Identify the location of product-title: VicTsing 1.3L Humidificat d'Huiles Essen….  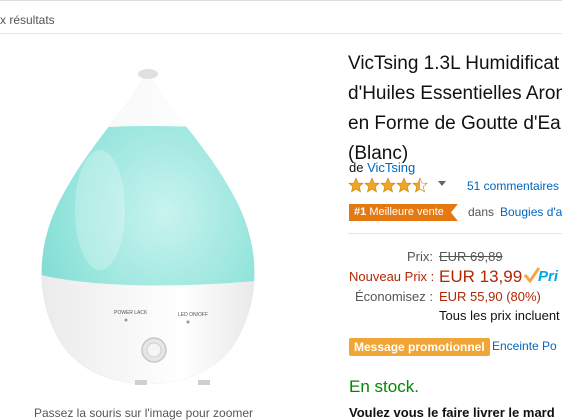
(455, 109).